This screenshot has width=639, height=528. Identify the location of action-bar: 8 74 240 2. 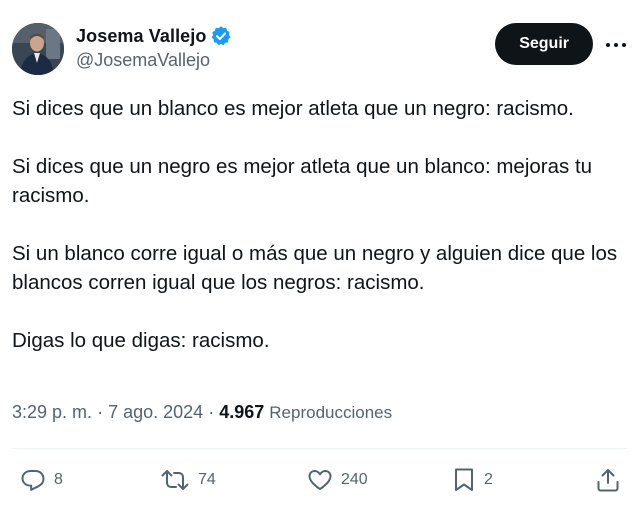
(319, 480).